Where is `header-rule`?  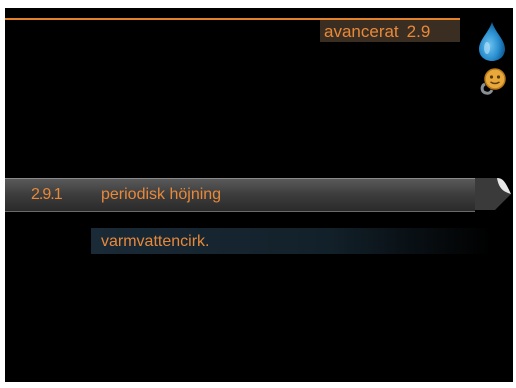 header-rule is located at coordinates (162, 19).